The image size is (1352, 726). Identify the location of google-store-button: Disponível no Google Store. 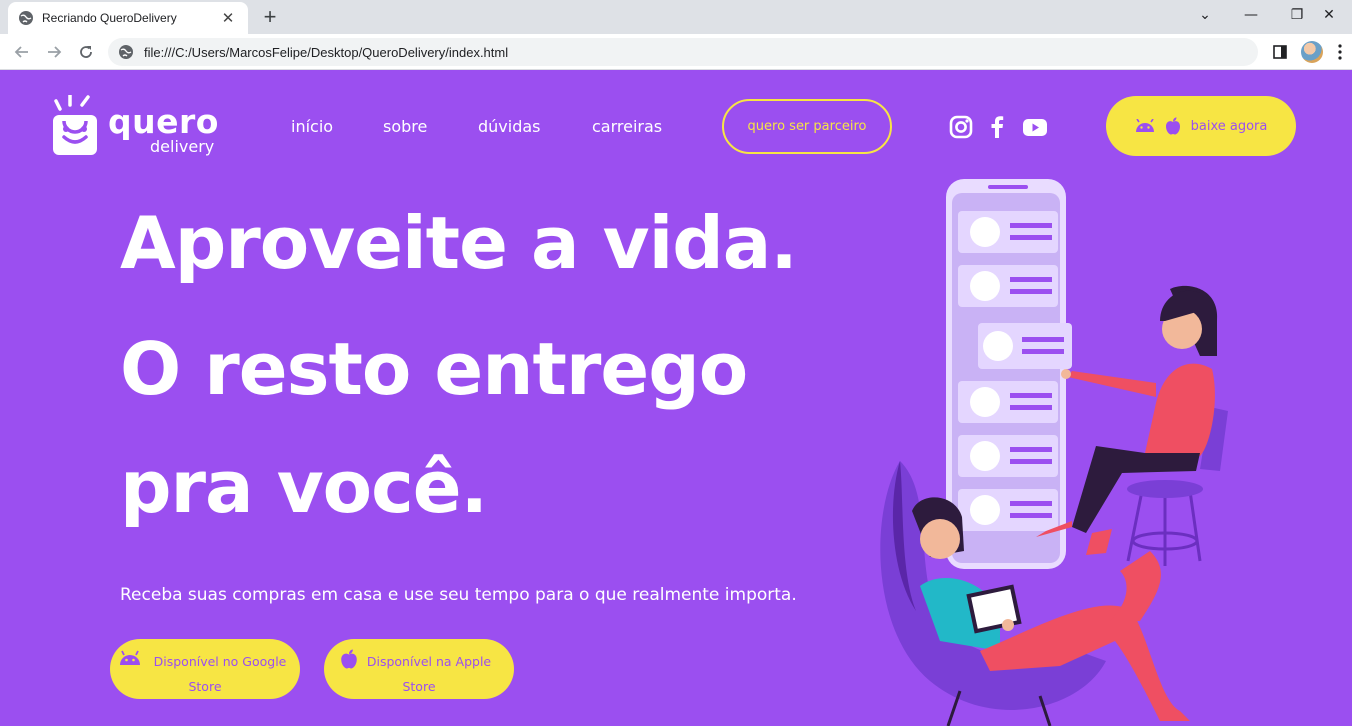
(205, 669).